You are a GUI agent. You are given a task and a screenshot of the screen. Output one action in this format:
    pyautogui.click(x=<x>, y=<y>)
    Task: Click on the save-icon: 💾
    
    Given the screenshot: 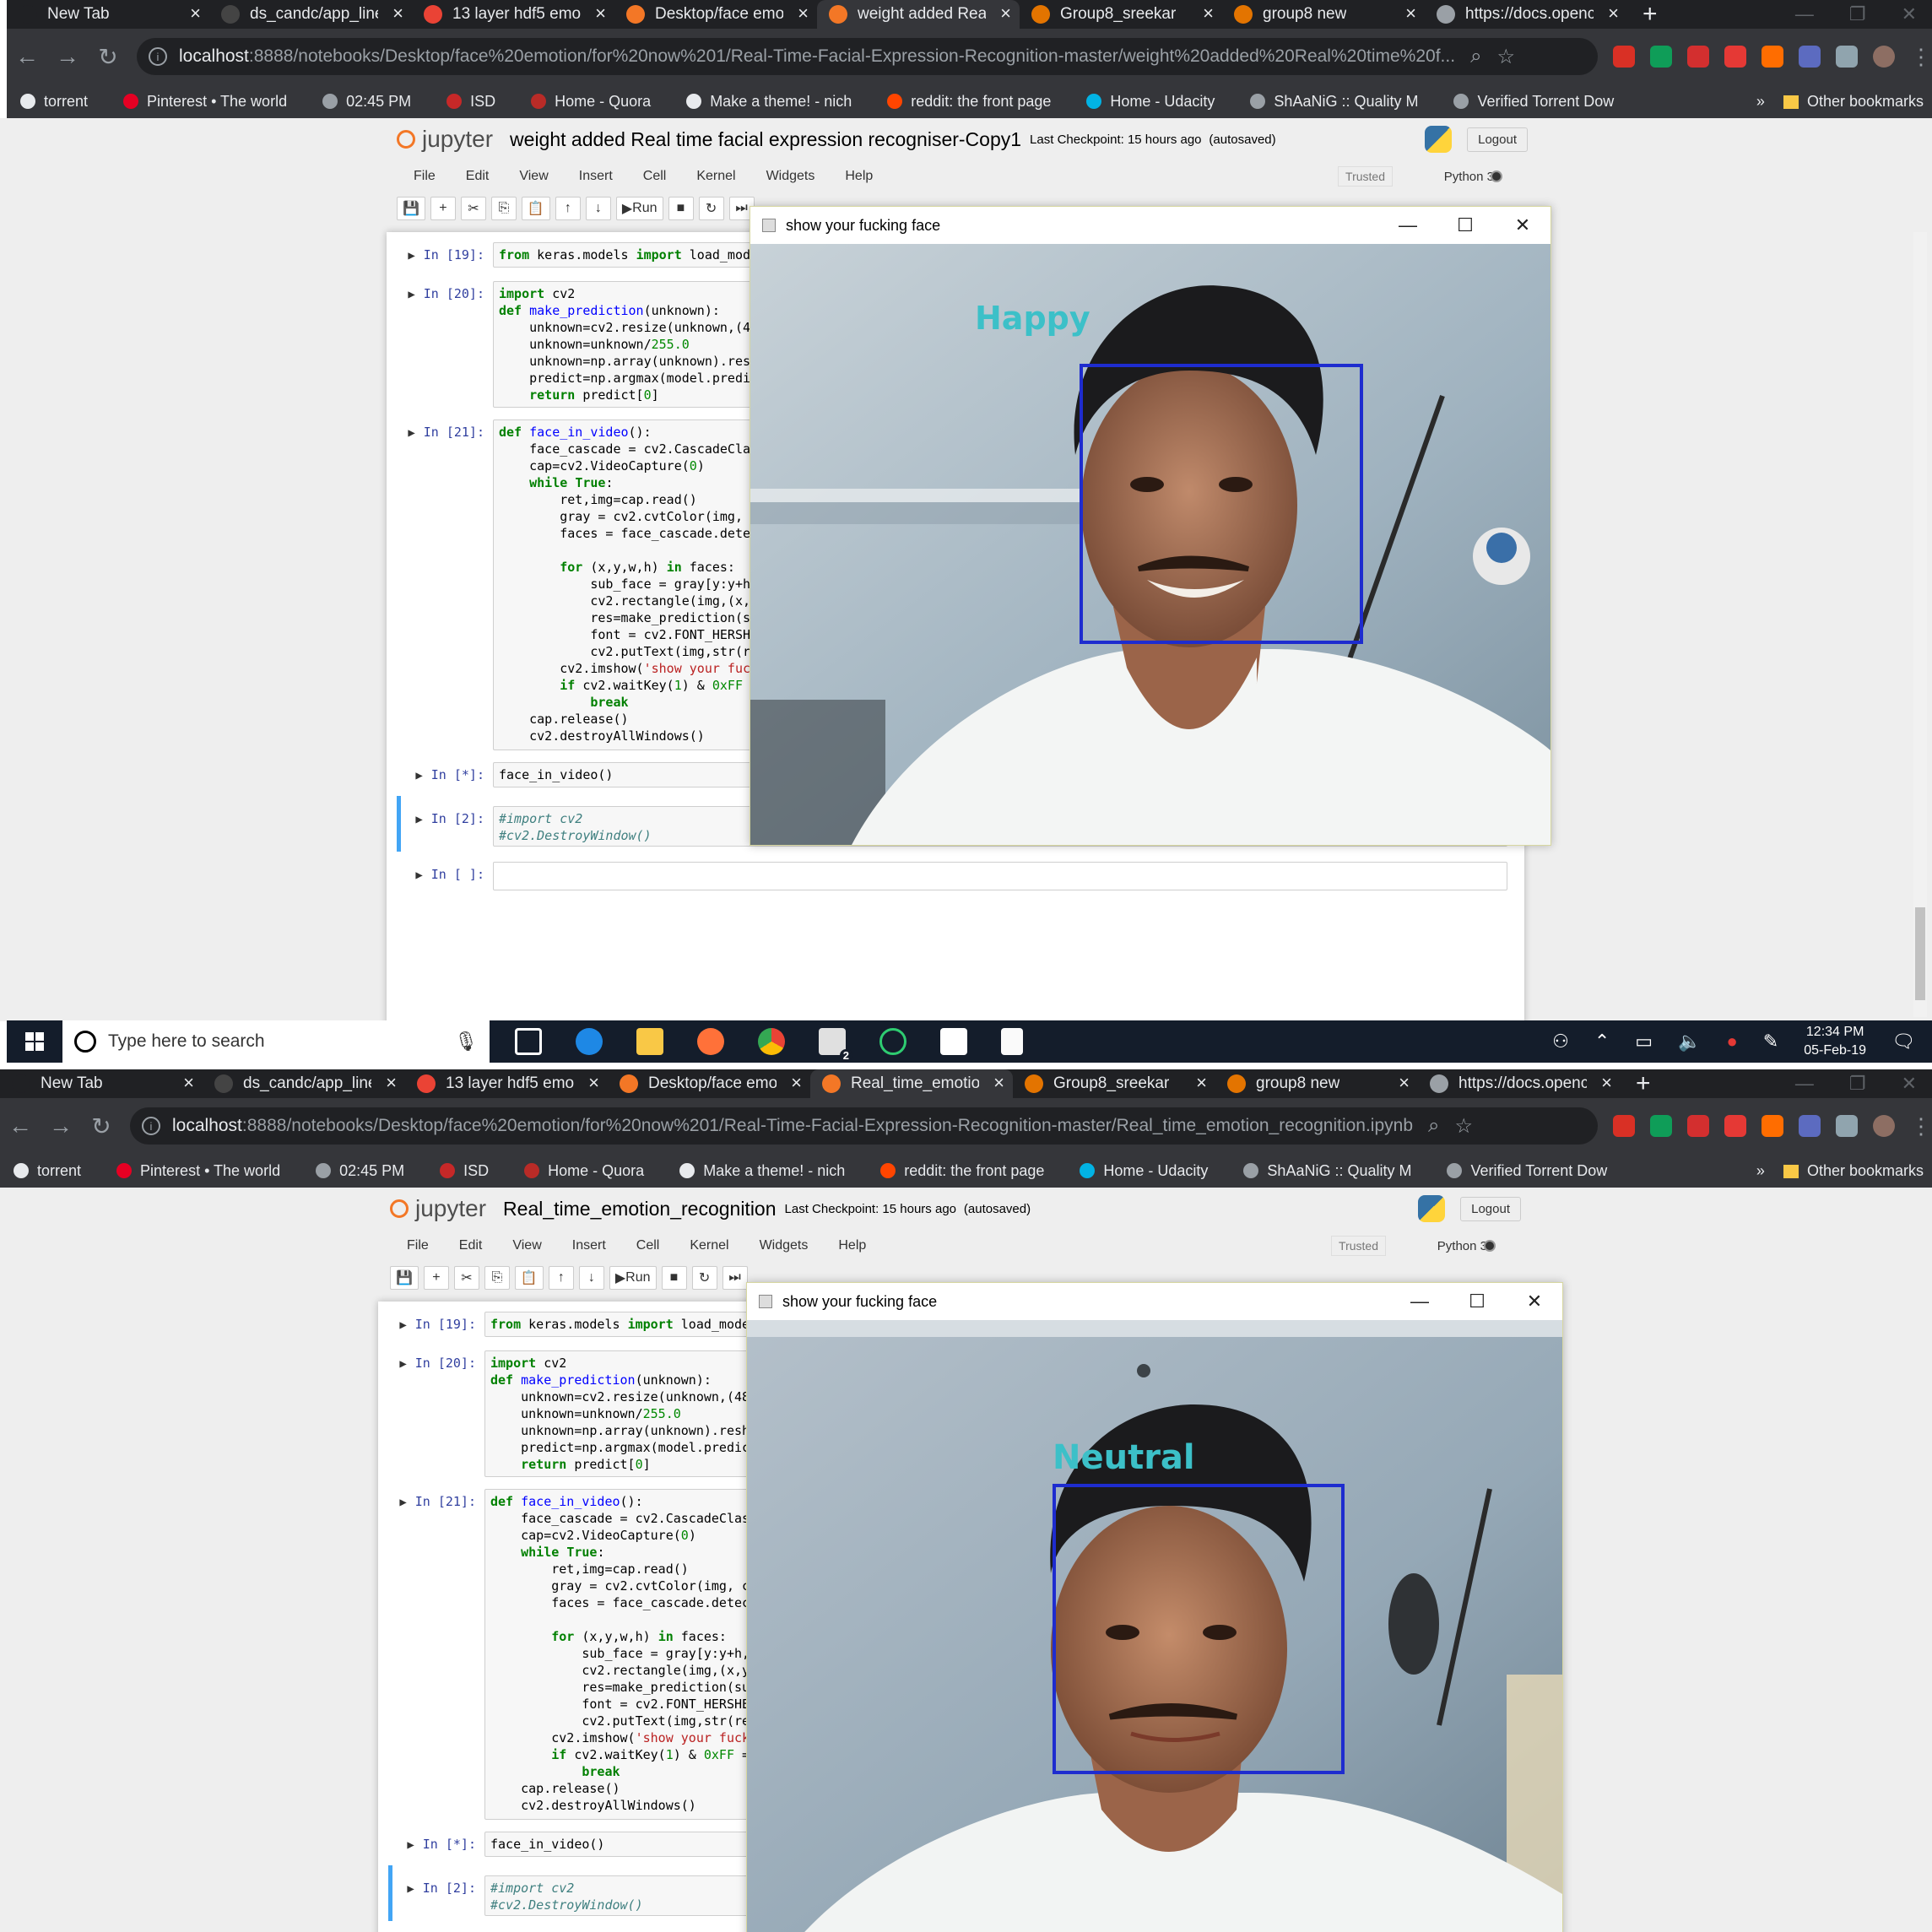 What is the action you would take?
    pyautogui.click(x=411, y=208)
    